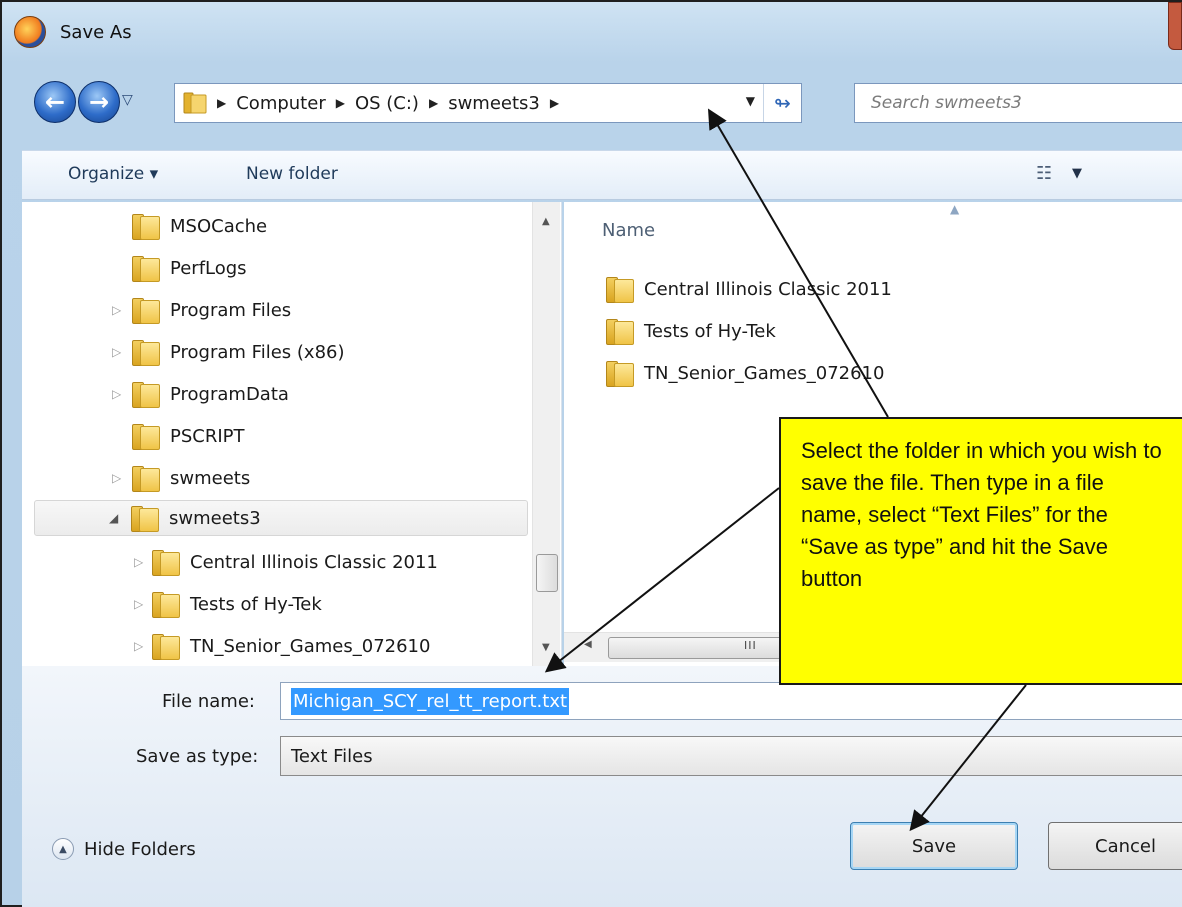 The height and width of the screenshot is (907, 1182). I want to click on tree-item-central-illinois: Central Illinois Classic 2011, so click(295, 562).